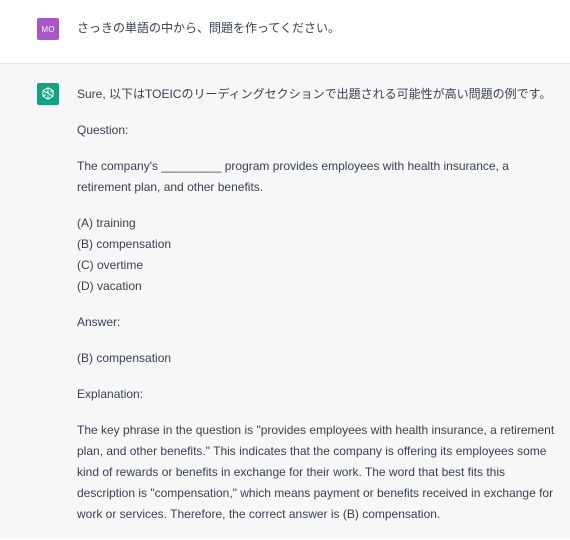  I want to click on option-a: (A) training, so click(106, 223).